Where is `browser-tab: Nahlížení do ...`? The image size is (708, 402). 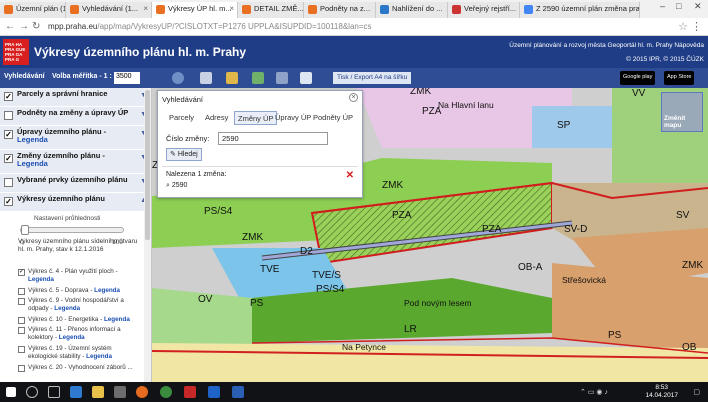
browser-tab: Nahlížení do ... is located at coordinates (412, 10).